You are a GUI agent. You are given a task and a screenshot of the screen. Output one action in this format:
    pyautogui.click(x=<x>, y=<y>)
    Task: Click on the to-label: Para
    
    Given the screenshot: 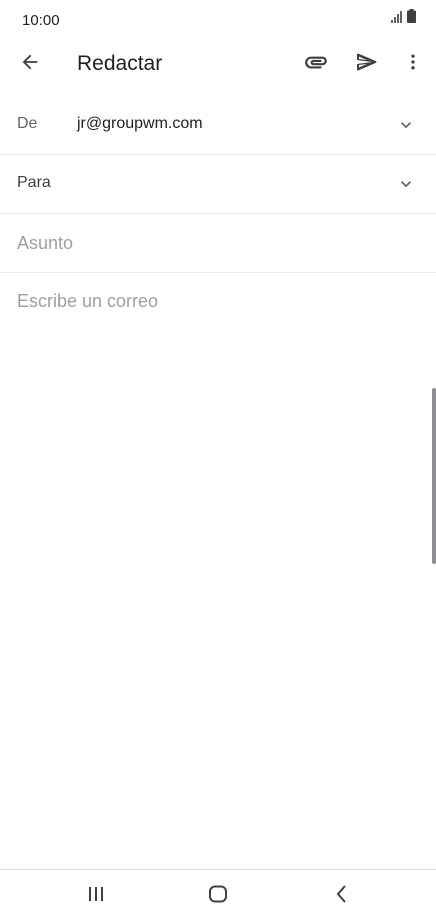 What is the action you would take?
    pyautogui.click(x=34, y=182)
    